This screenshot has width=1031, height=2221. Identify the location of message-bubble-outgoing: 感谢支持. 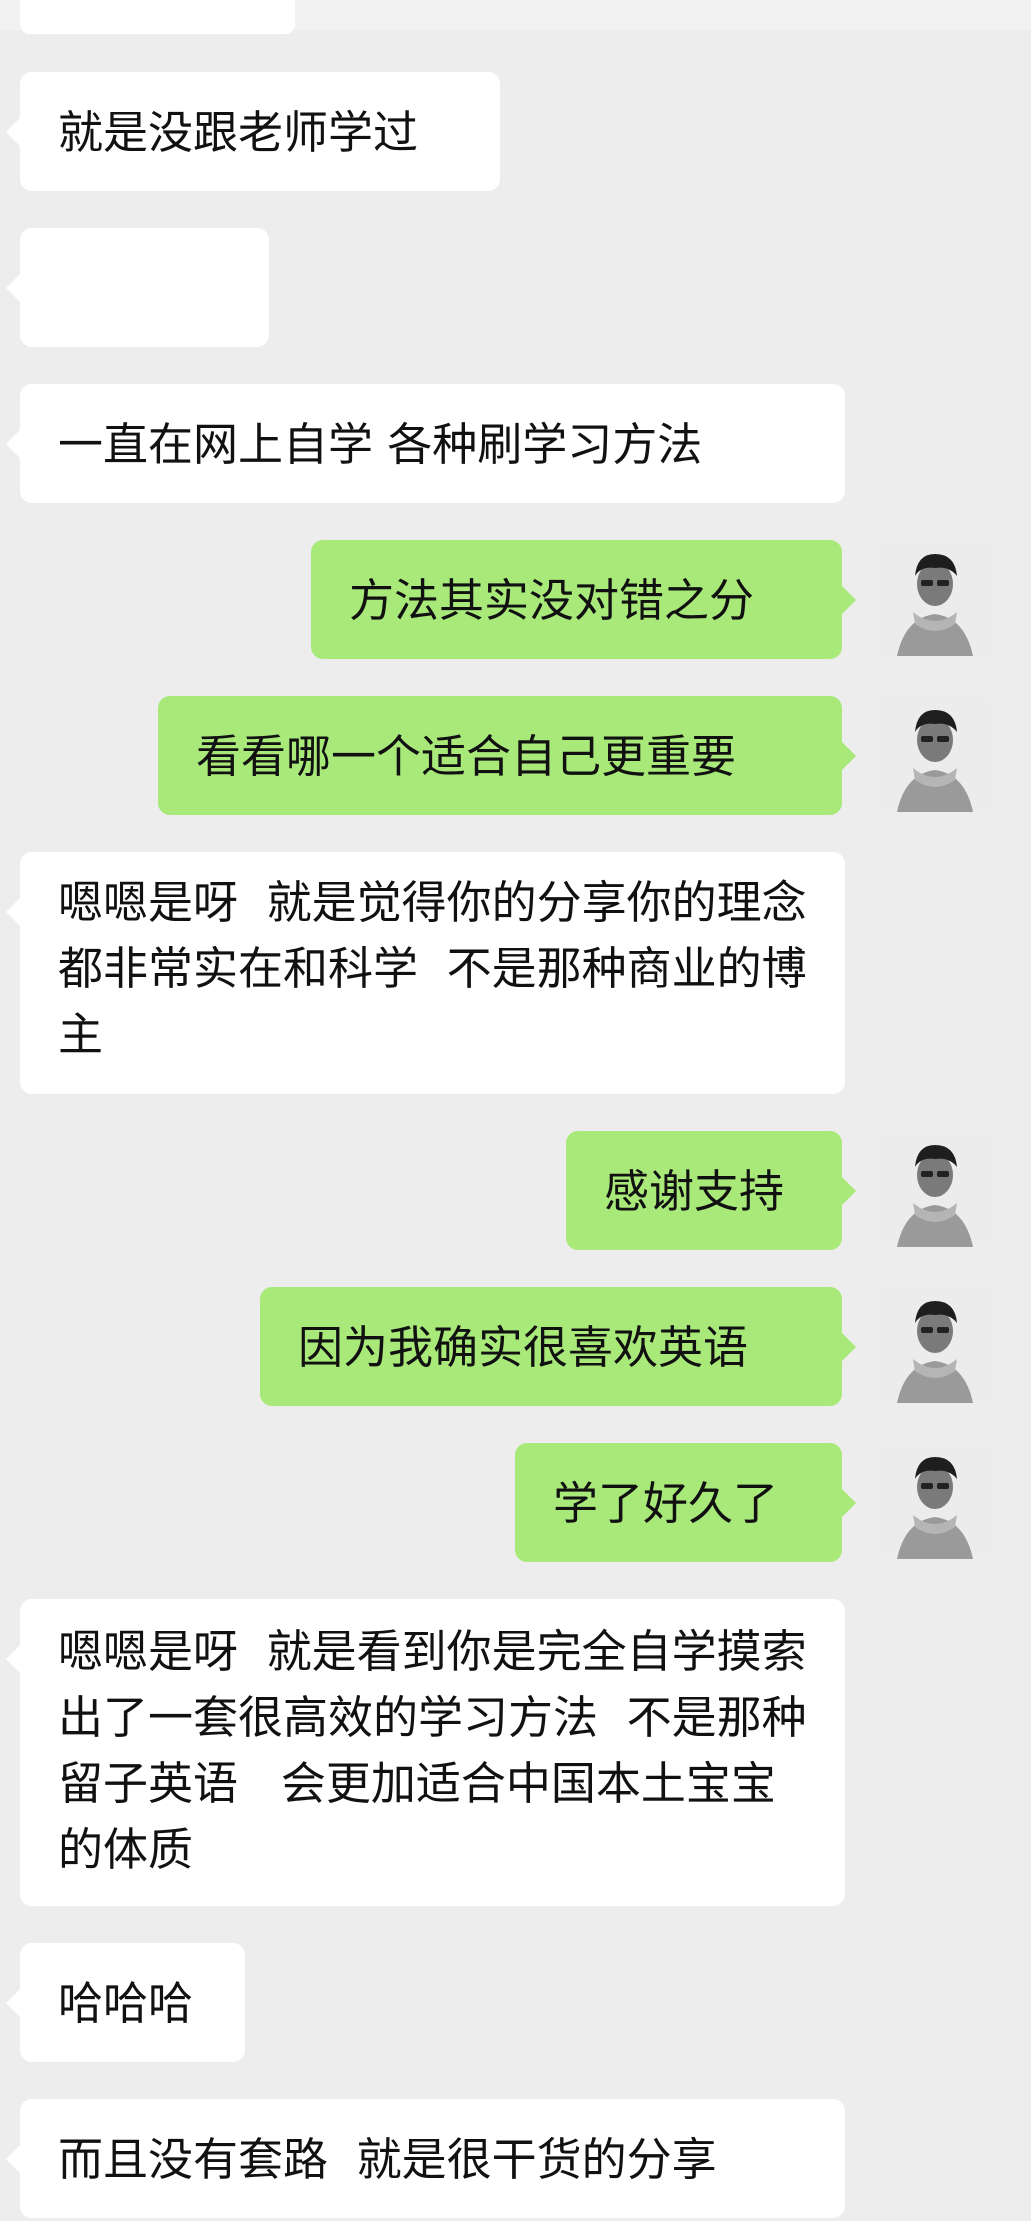
(711, 1190).